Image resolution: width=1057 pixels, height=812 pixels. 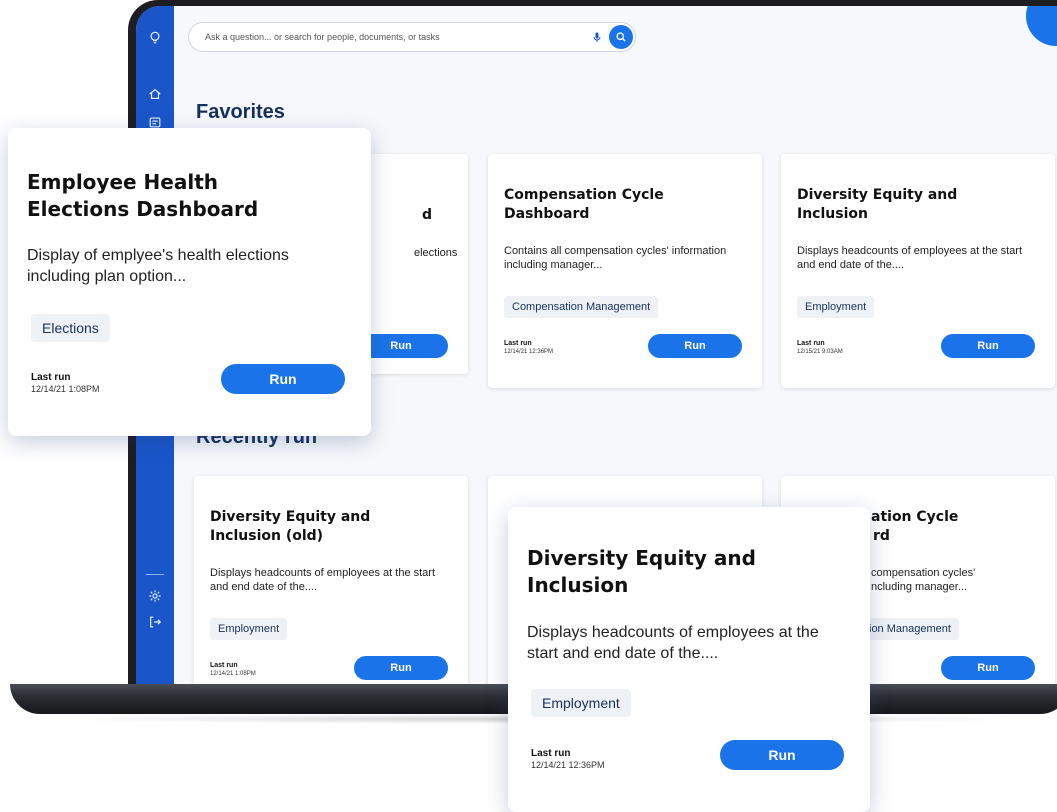 What do you see at coordinates (155, 622) in the screenshot?
I see `logout-icon` at bounding box center [155, 622].